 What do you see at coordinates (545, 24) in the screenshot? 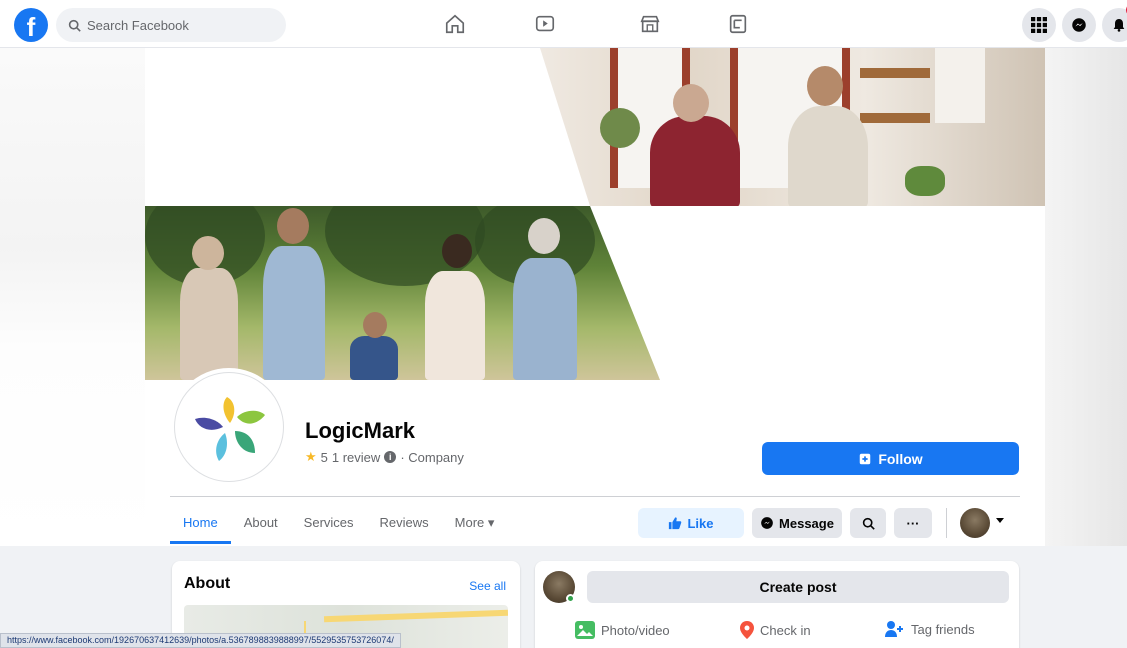
I see `watch-icon` at bounding box center [545, 24].